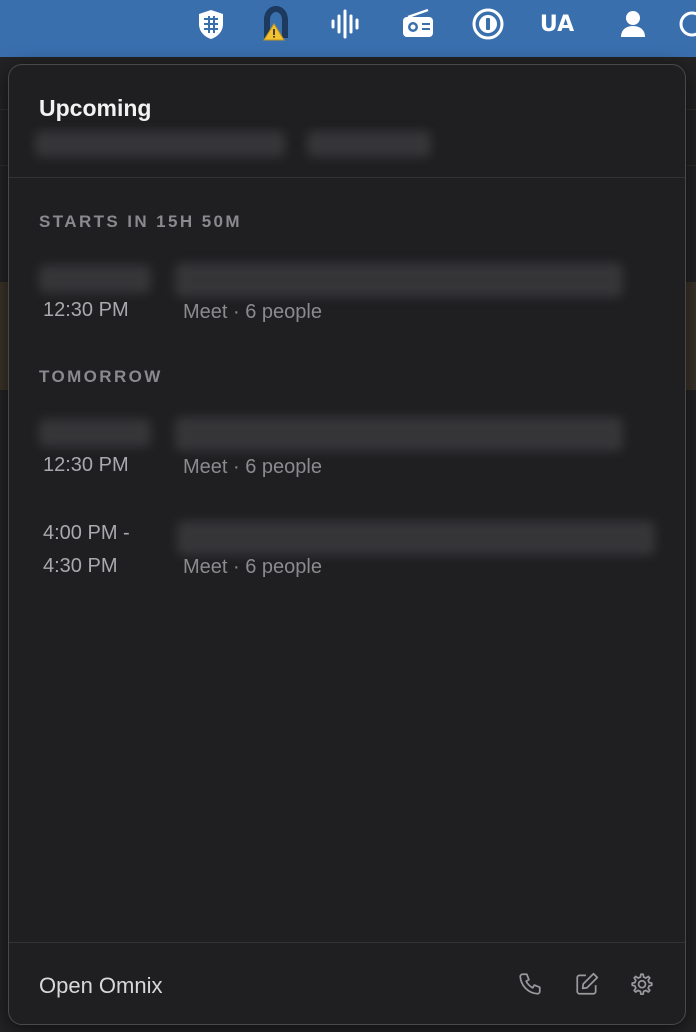 The width and height of the screenshot is (696, 1032). Describe the element at coordinates (347, 942) in the screenshot. I see `footer-divider` at that location.